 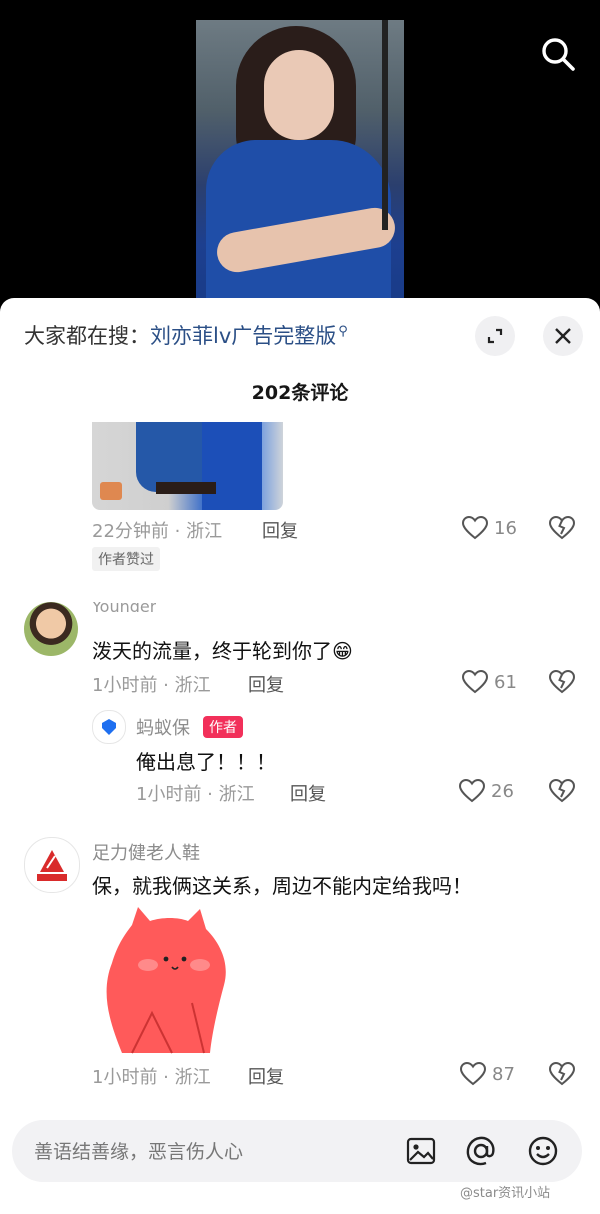 I want to click on close-button, so click(x=563, y=336).